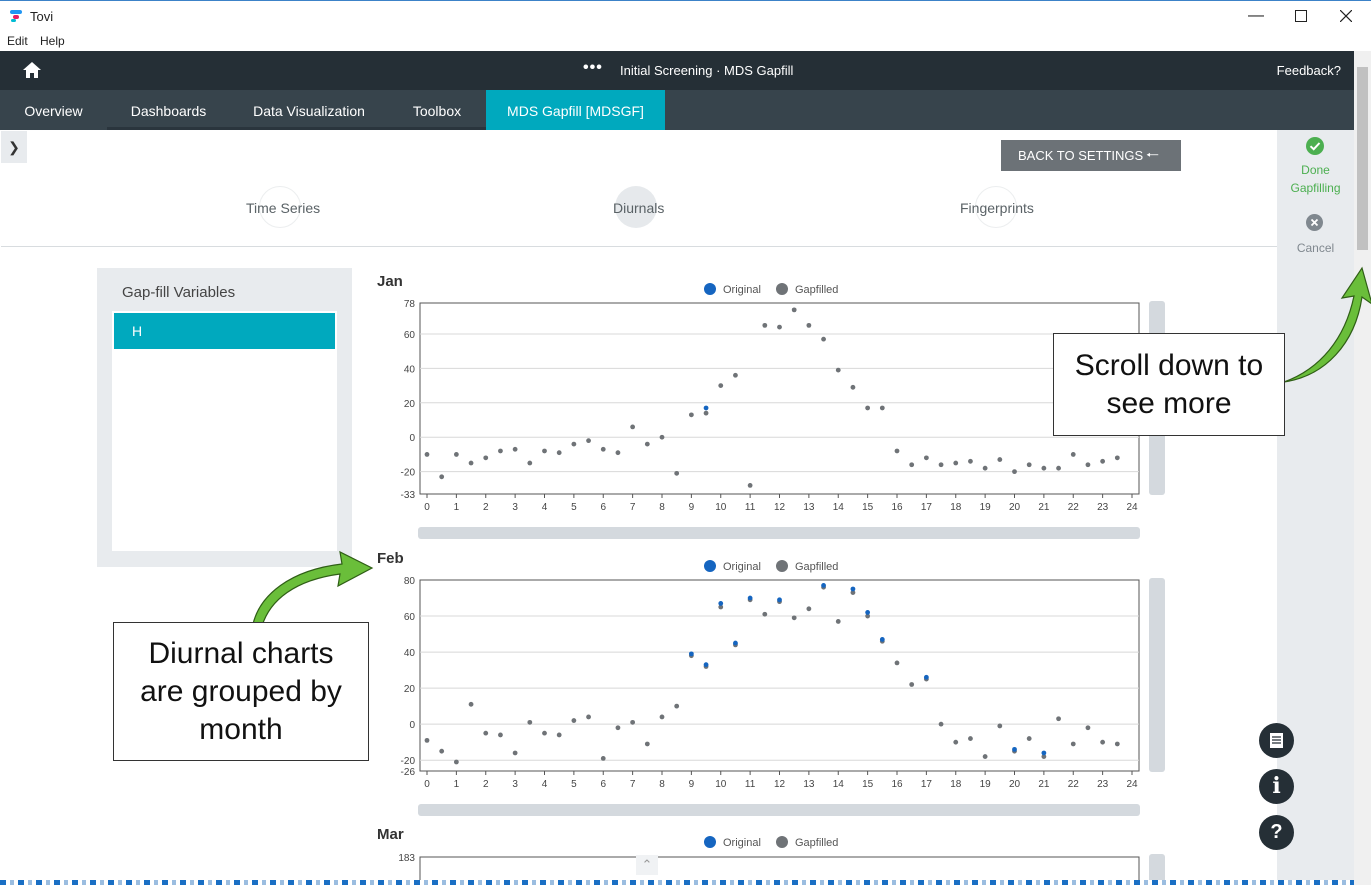  I want to click on minimize-icon: —, so click(1256, 16).